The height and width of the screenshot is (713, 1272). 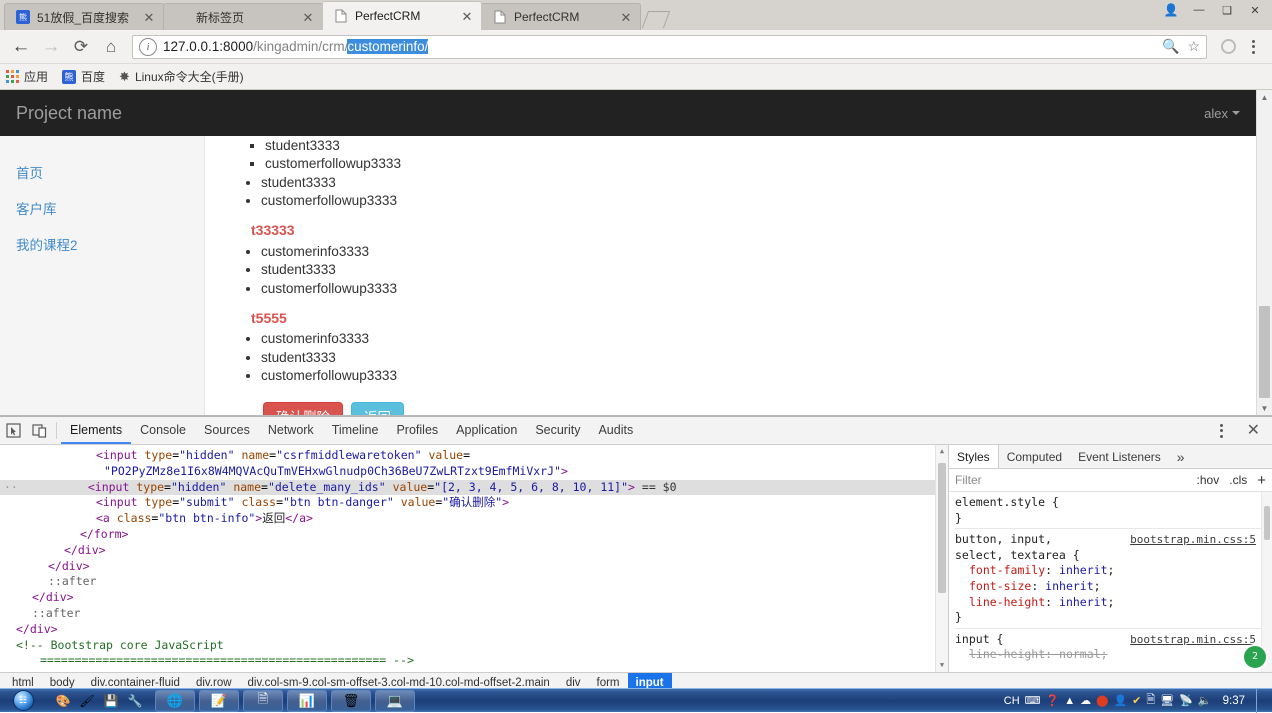 I want to click on recycle-icon: 🗑, so click(x=351, y=700).